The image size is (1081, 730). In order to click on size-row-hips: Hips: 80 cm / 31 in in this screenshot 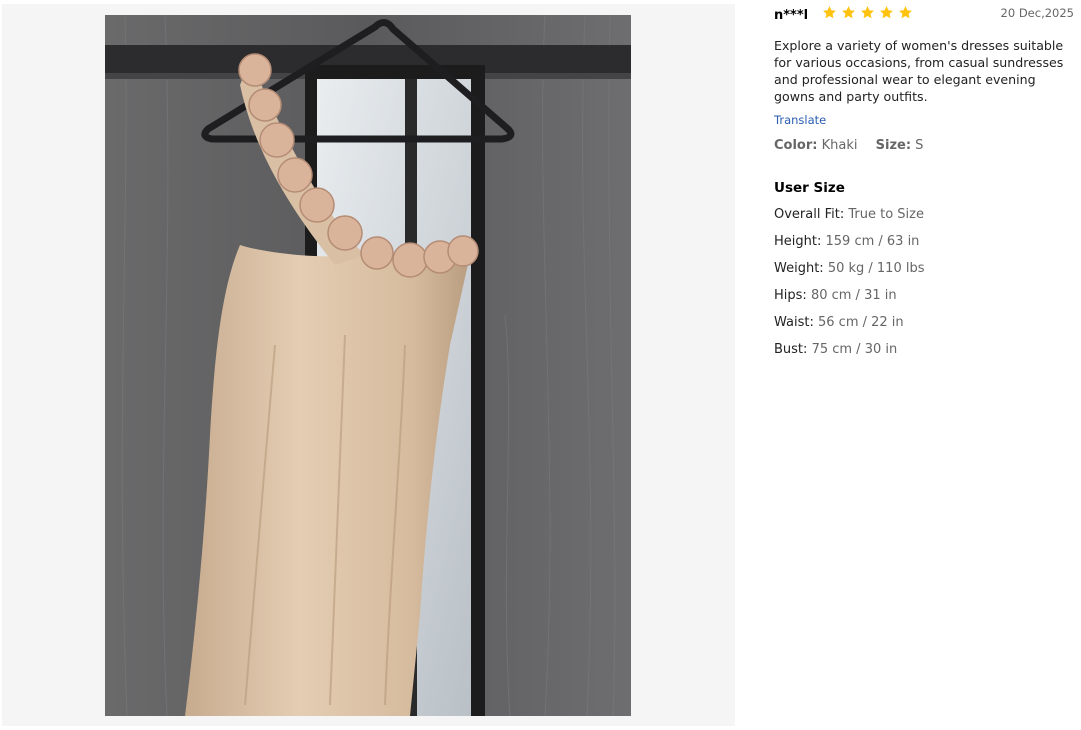, I will do `click(925, 296)`.